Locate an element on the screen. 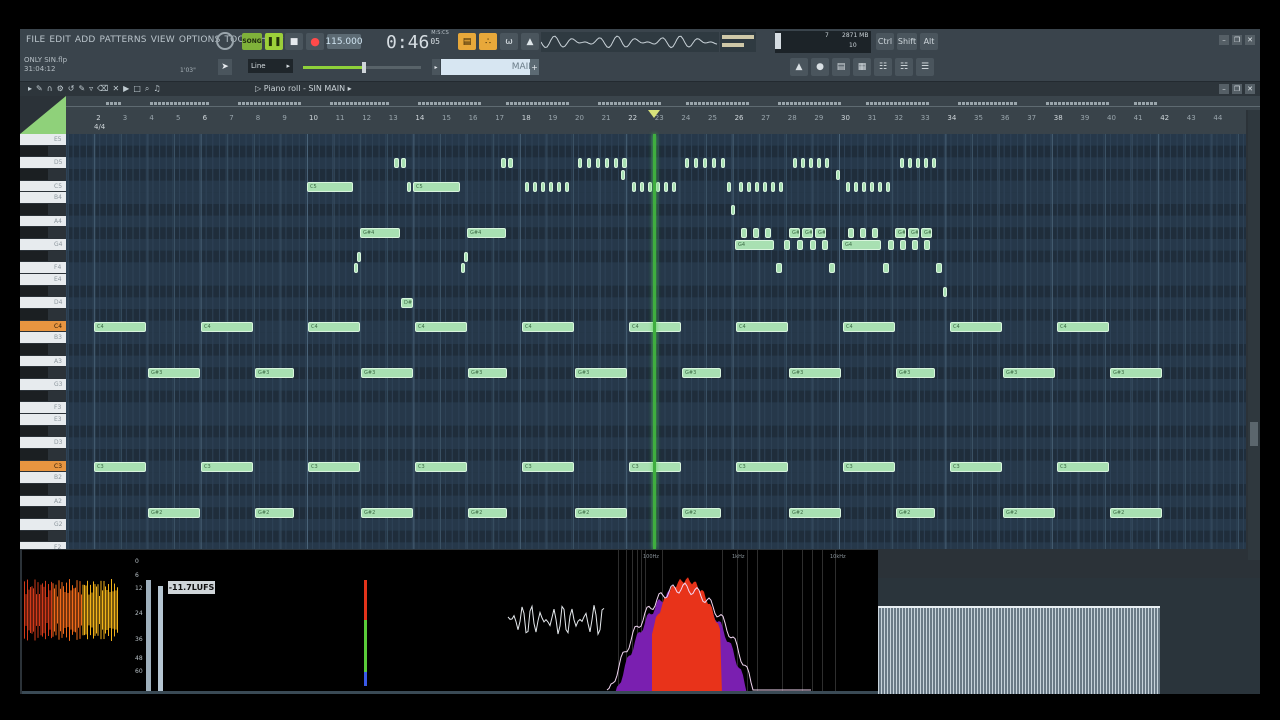 The image size is (1280, 720). ctrl-modifier: Ctrl is located at coordinates (885, 41).